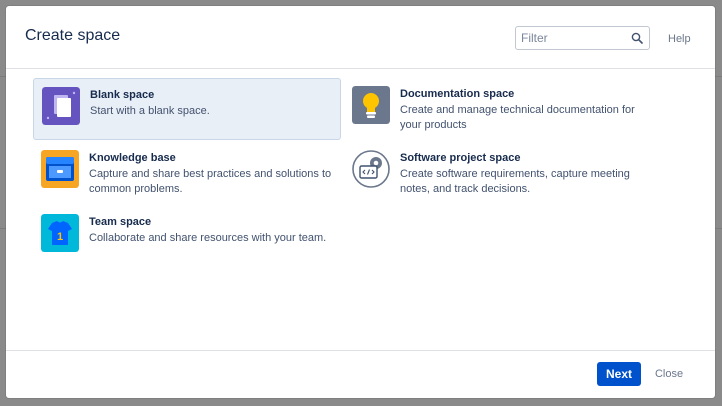  Describe the element at coordinates (132, 158) in the screenshot. I see `space-option-name: Knowledge base` at that location.